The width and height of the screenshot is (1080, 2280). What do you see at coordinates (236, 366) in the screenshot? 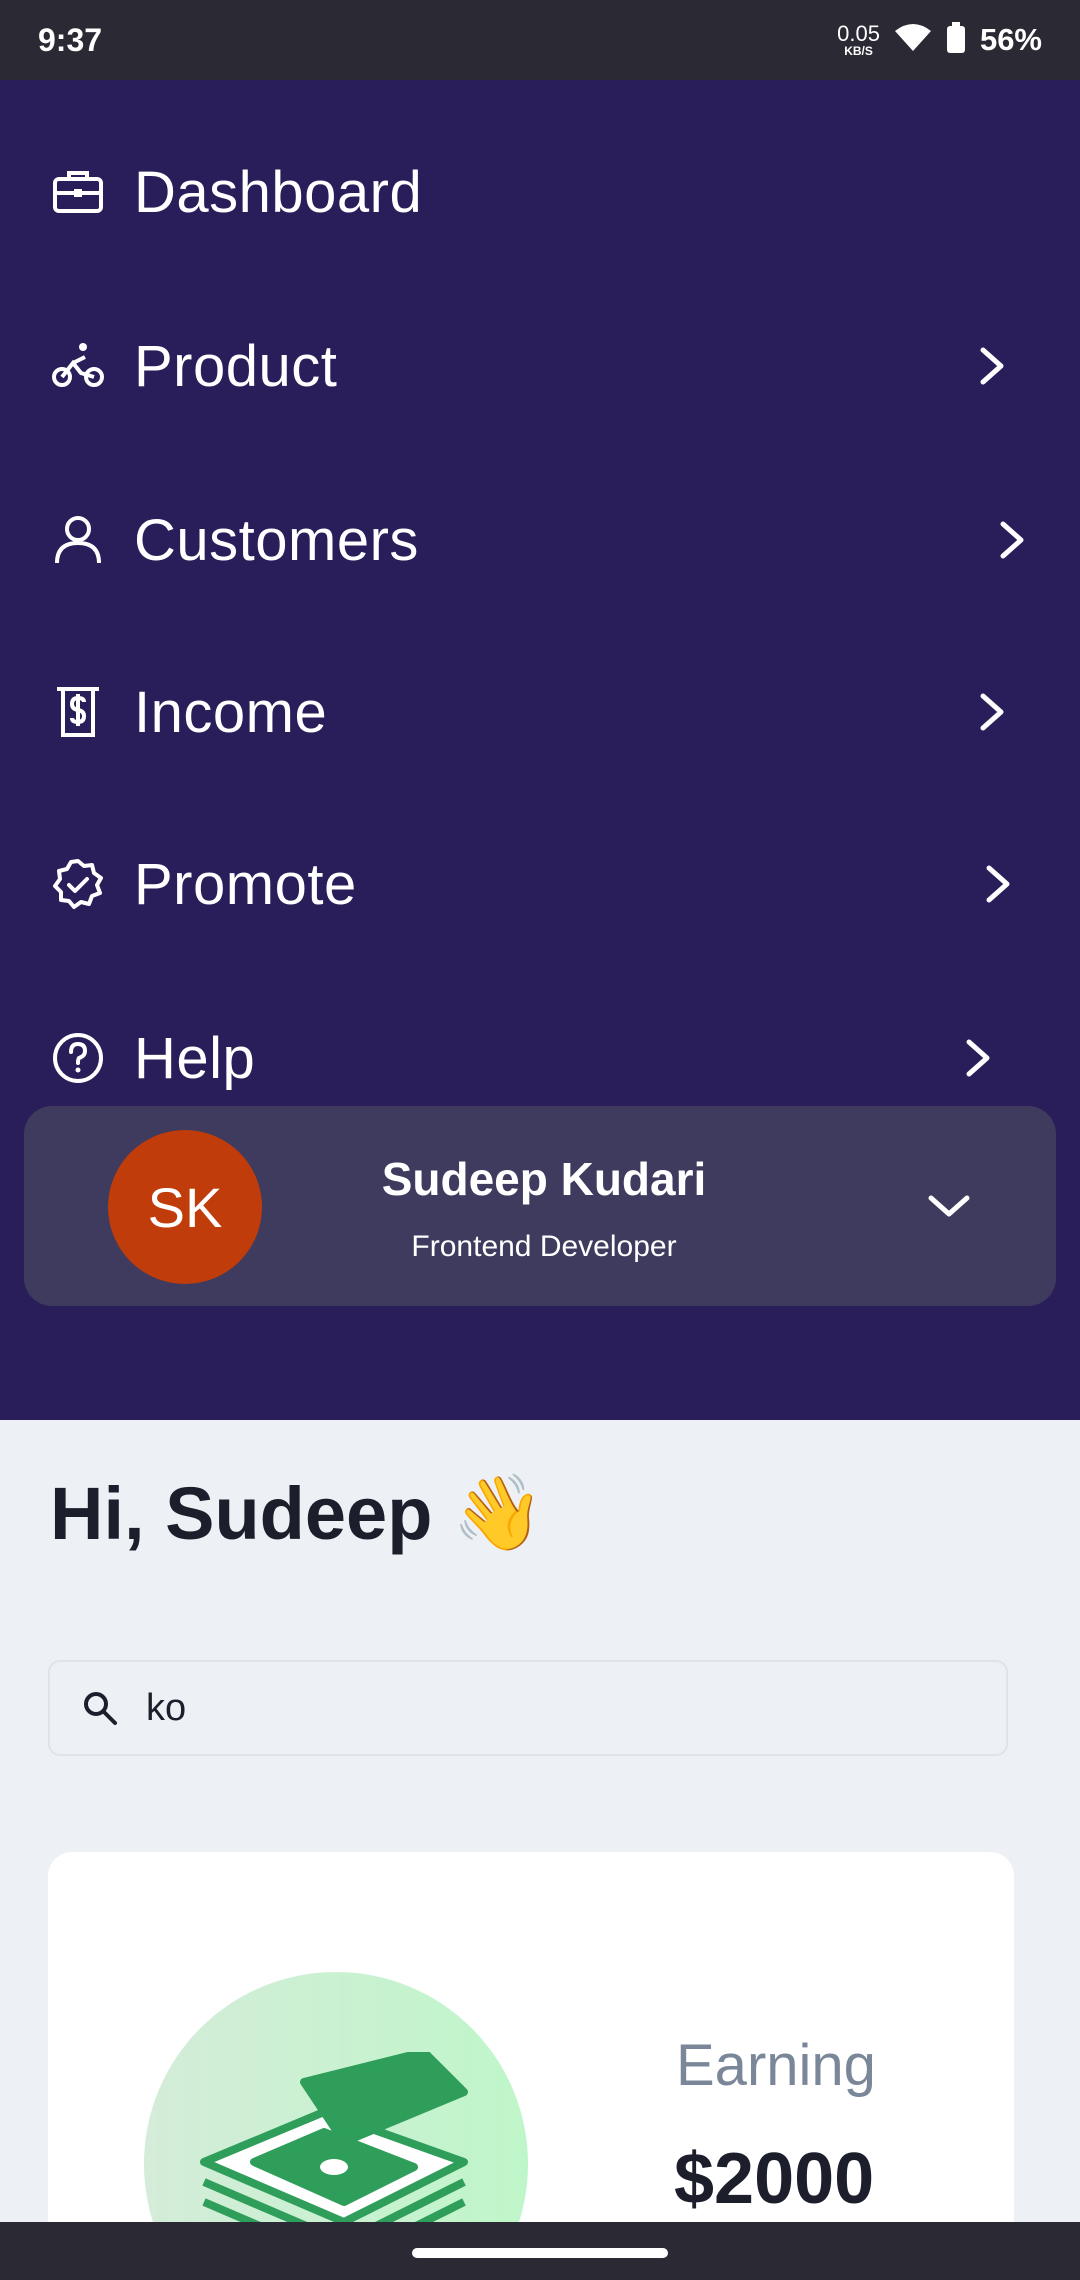
I see `menu-item-label: Product` at bounding box center [236, 366].